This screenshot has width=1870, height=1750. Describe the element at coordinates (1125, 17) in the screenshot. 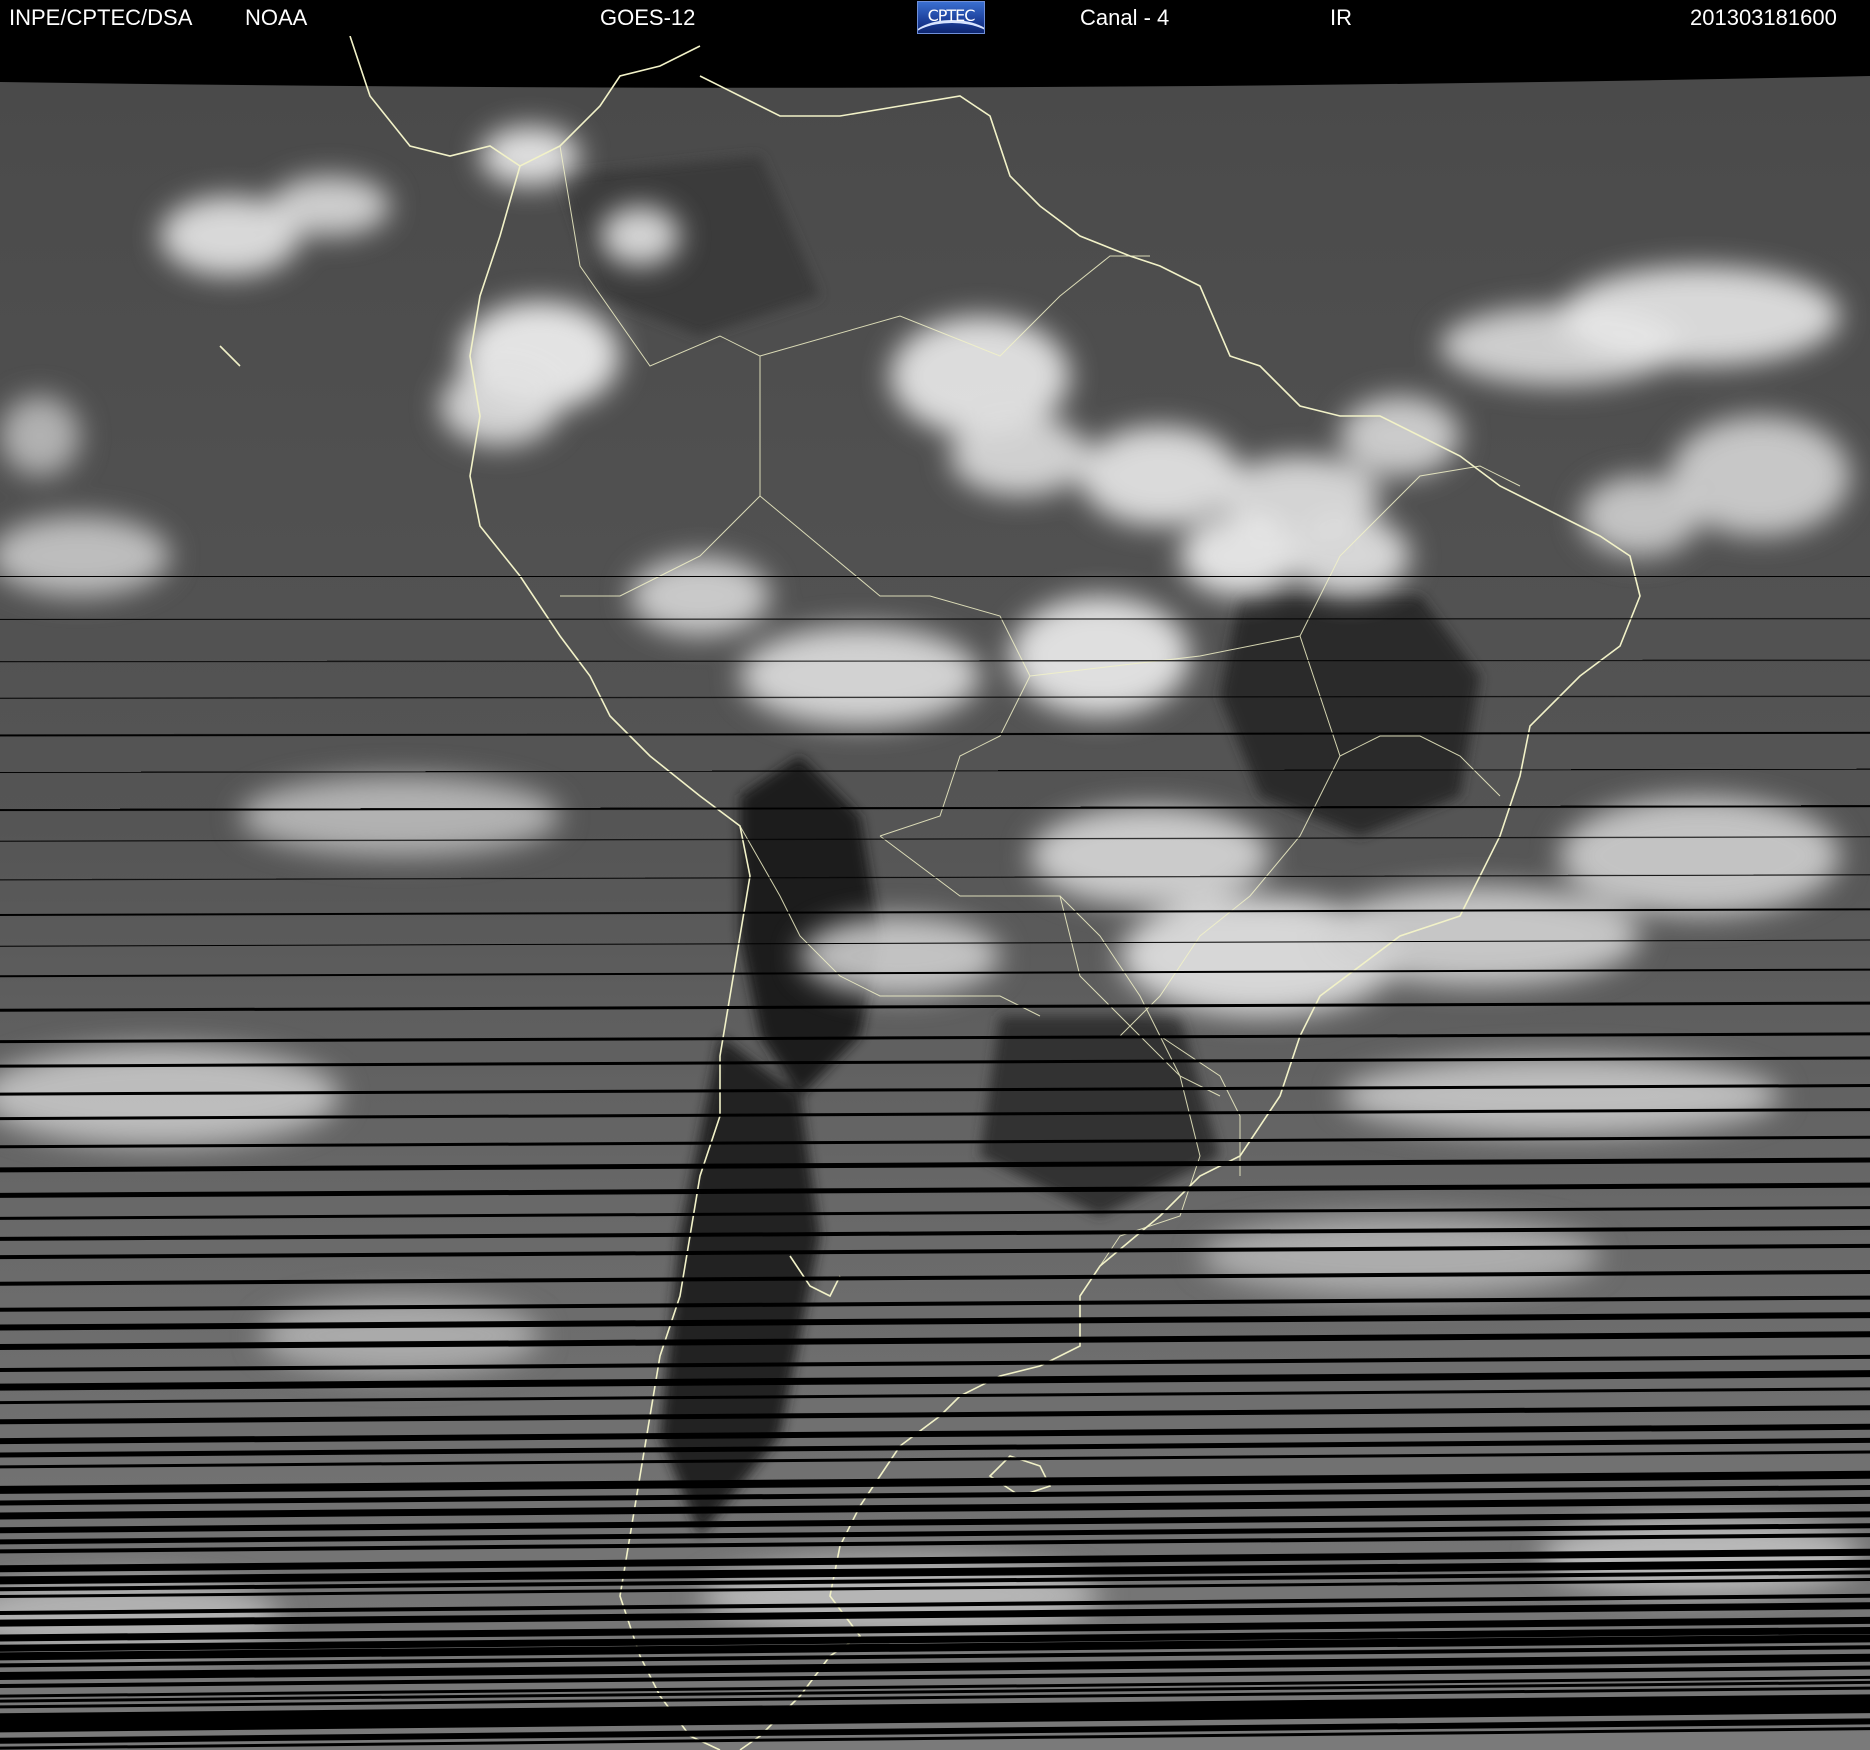

I see `channel-label: Canal - 4` at that location.